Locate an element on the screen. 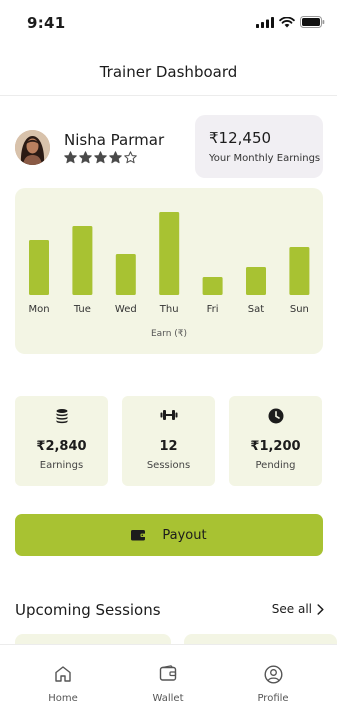 This screenshot has width=337, height=726. rating-stars is located at coordinates (100, 157).